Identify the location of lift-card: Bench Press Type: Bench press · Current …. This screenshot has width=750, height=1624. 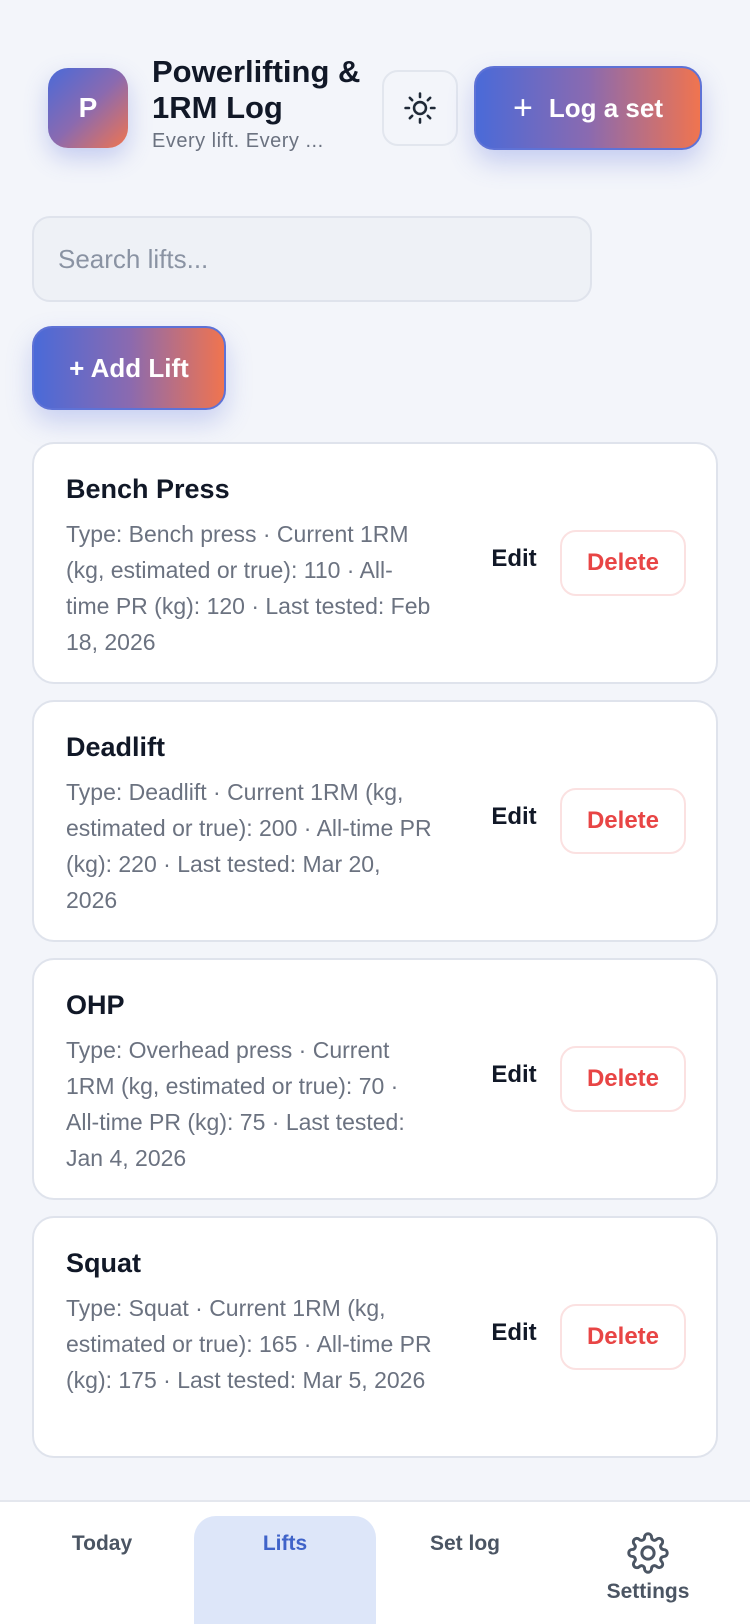
(375, 563).